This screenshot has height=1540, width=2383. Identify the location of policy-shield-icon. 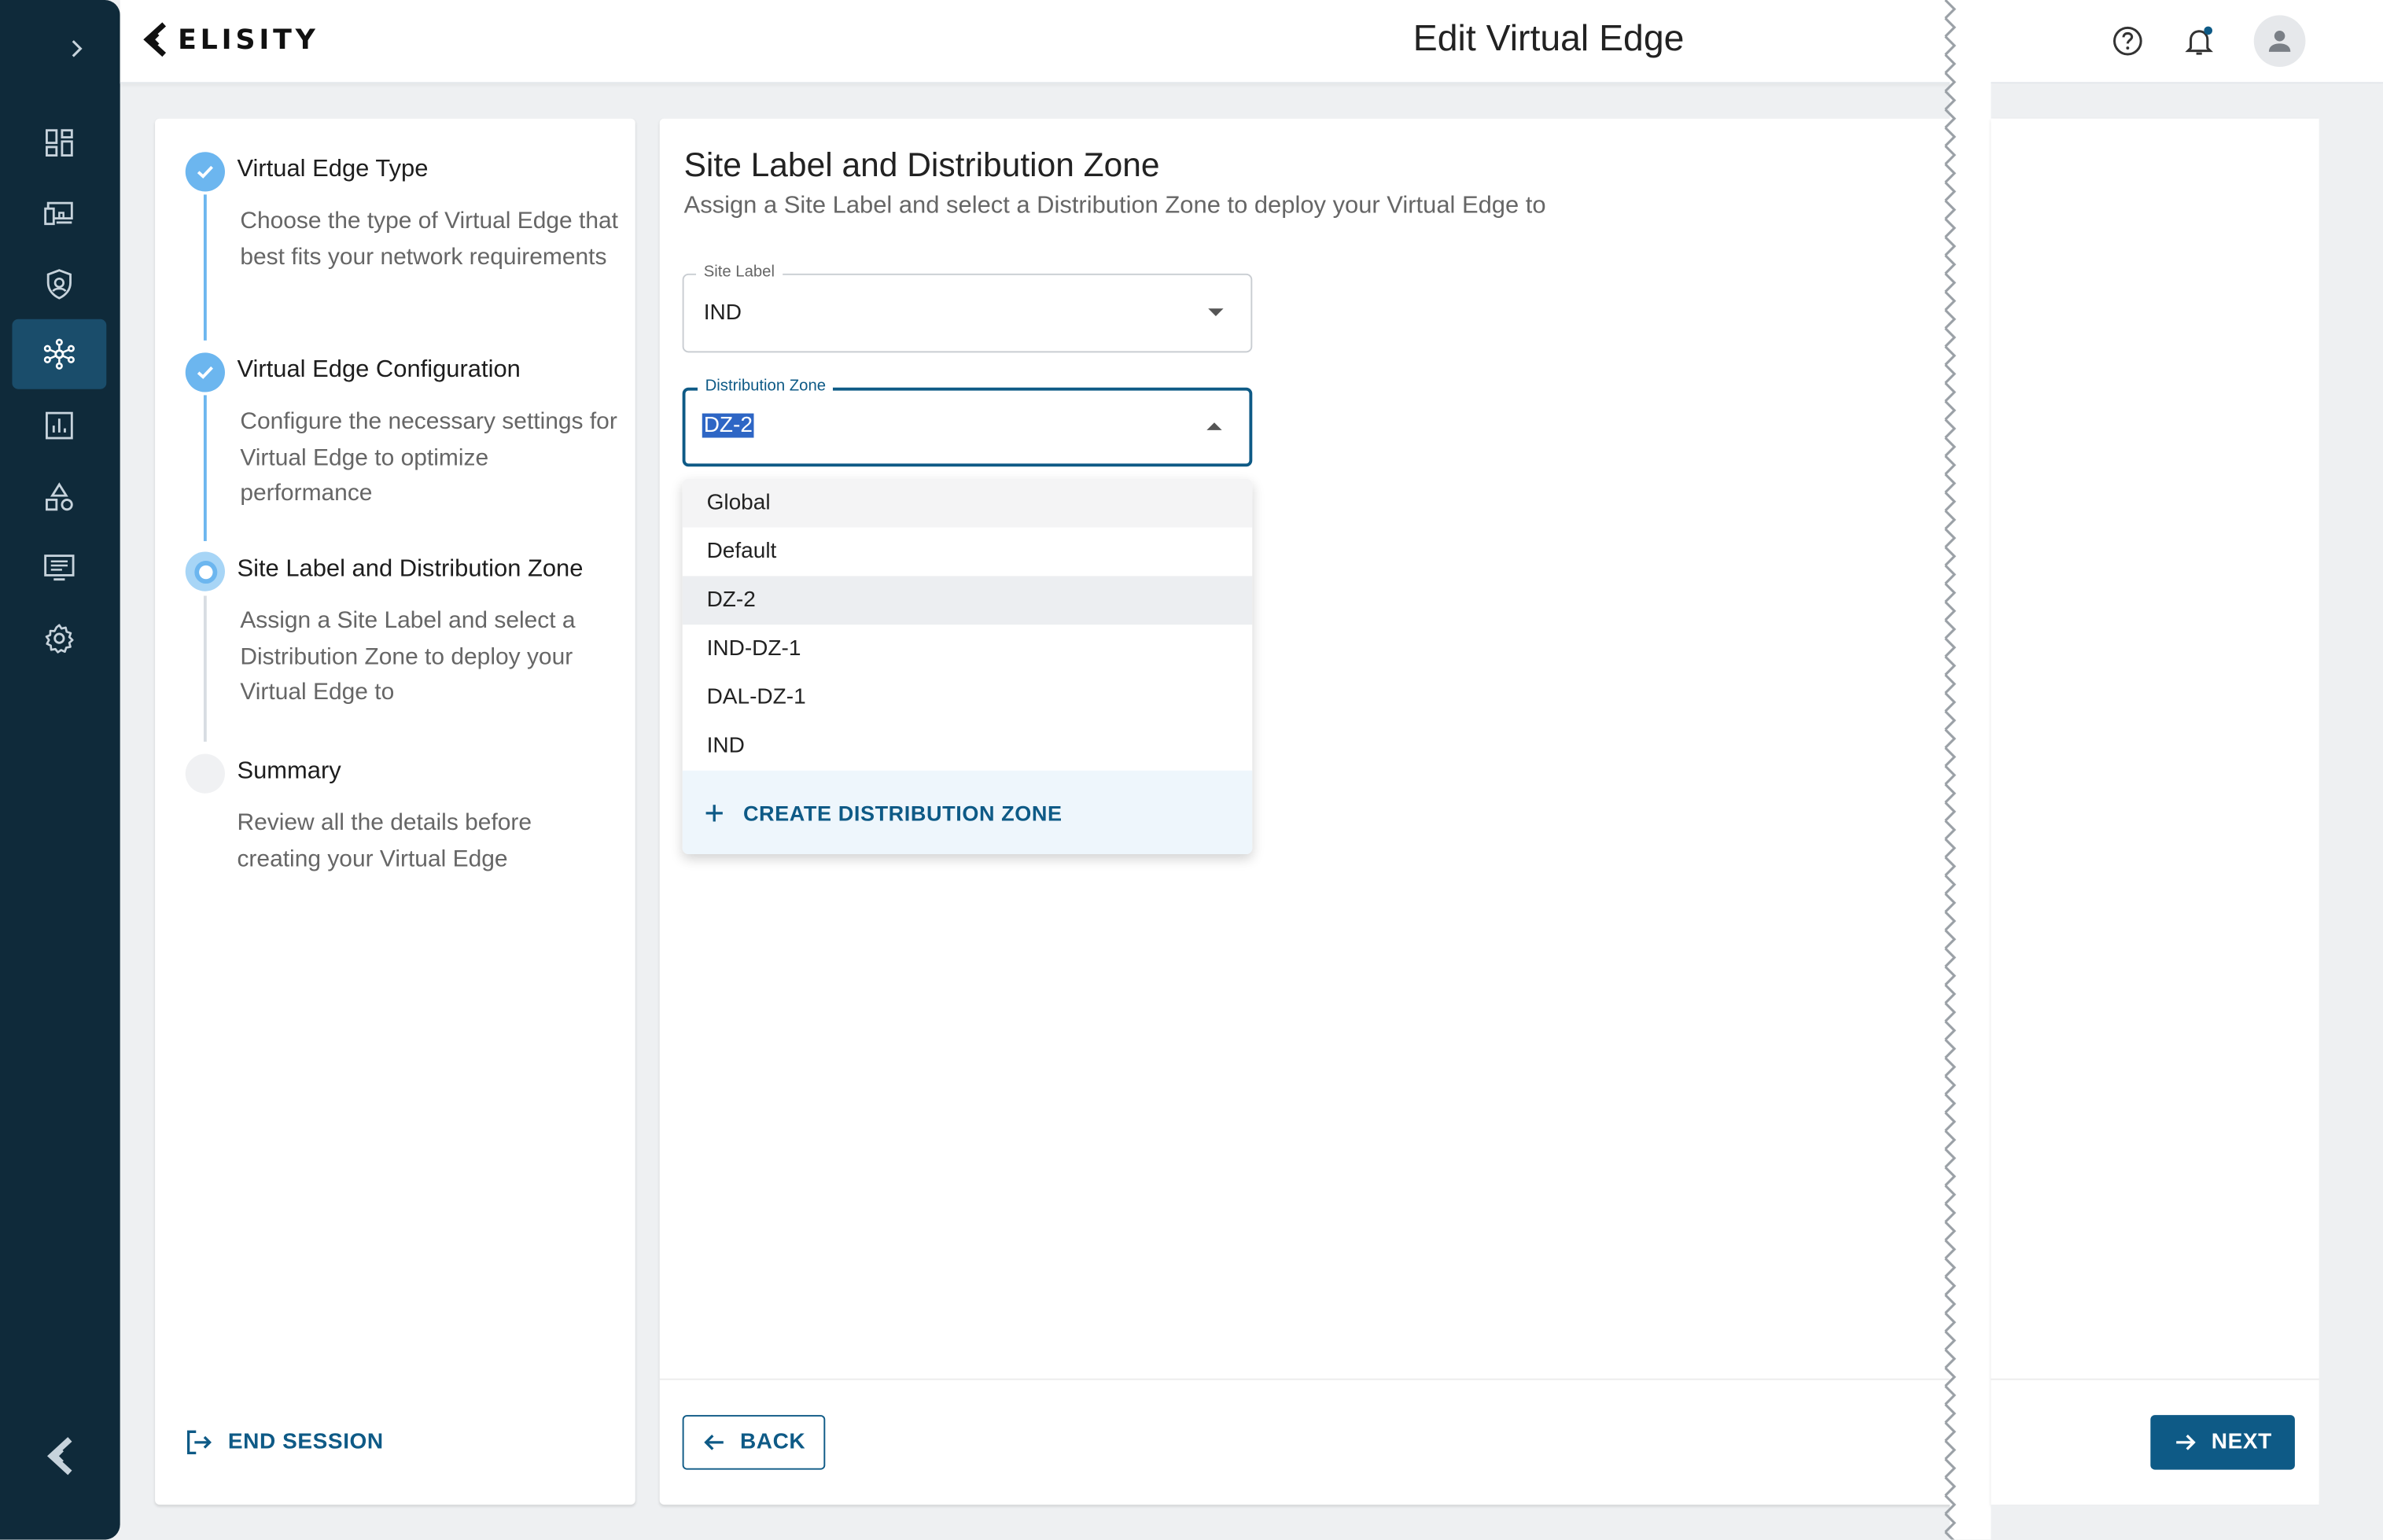
(59, 284).